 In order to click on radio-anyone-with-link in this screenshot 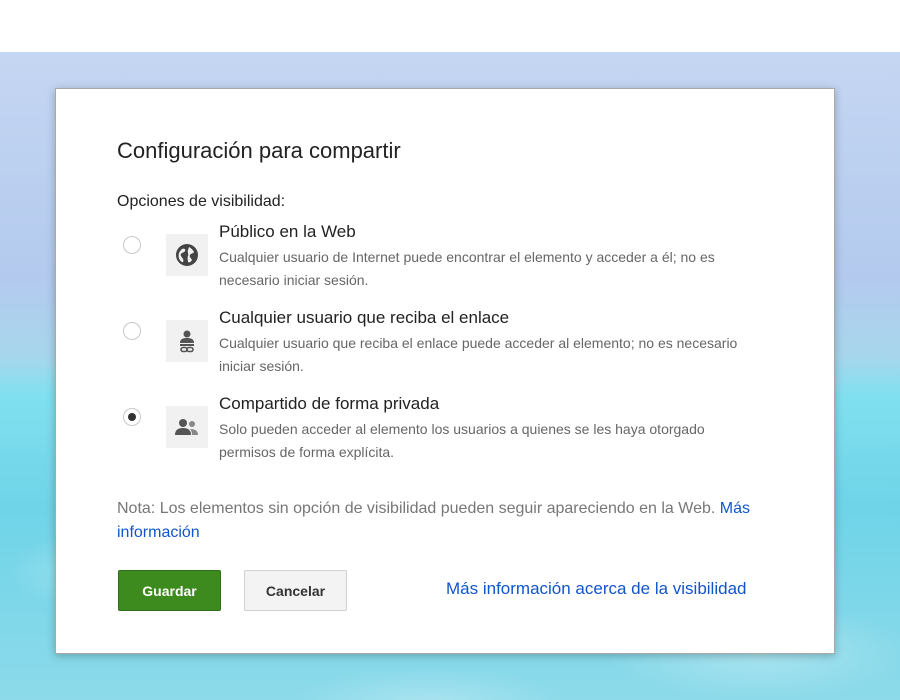, I will do `click(132, 331)`.